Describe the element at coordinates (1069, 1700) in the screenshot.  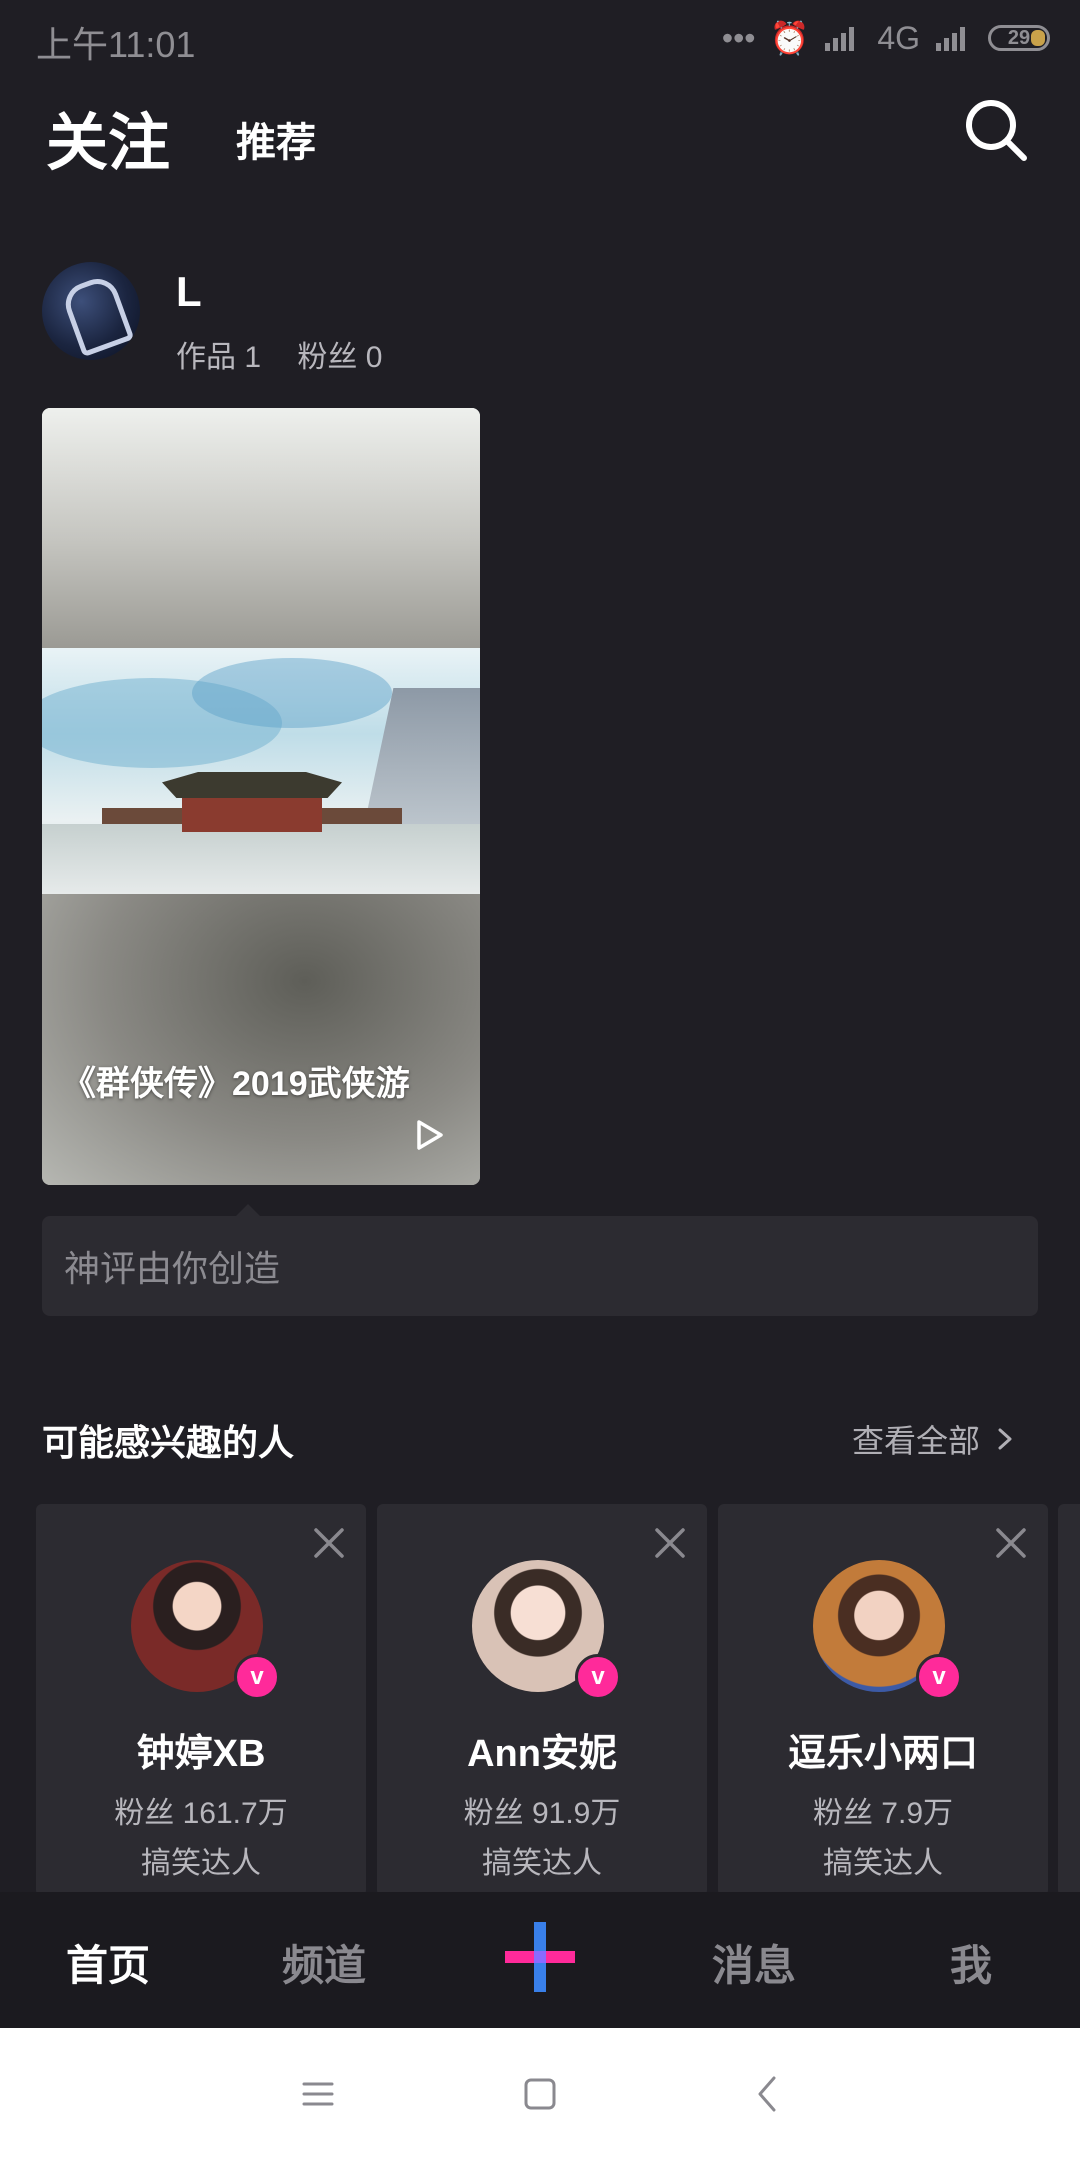
I see `suggestion-card-partial` at that location.